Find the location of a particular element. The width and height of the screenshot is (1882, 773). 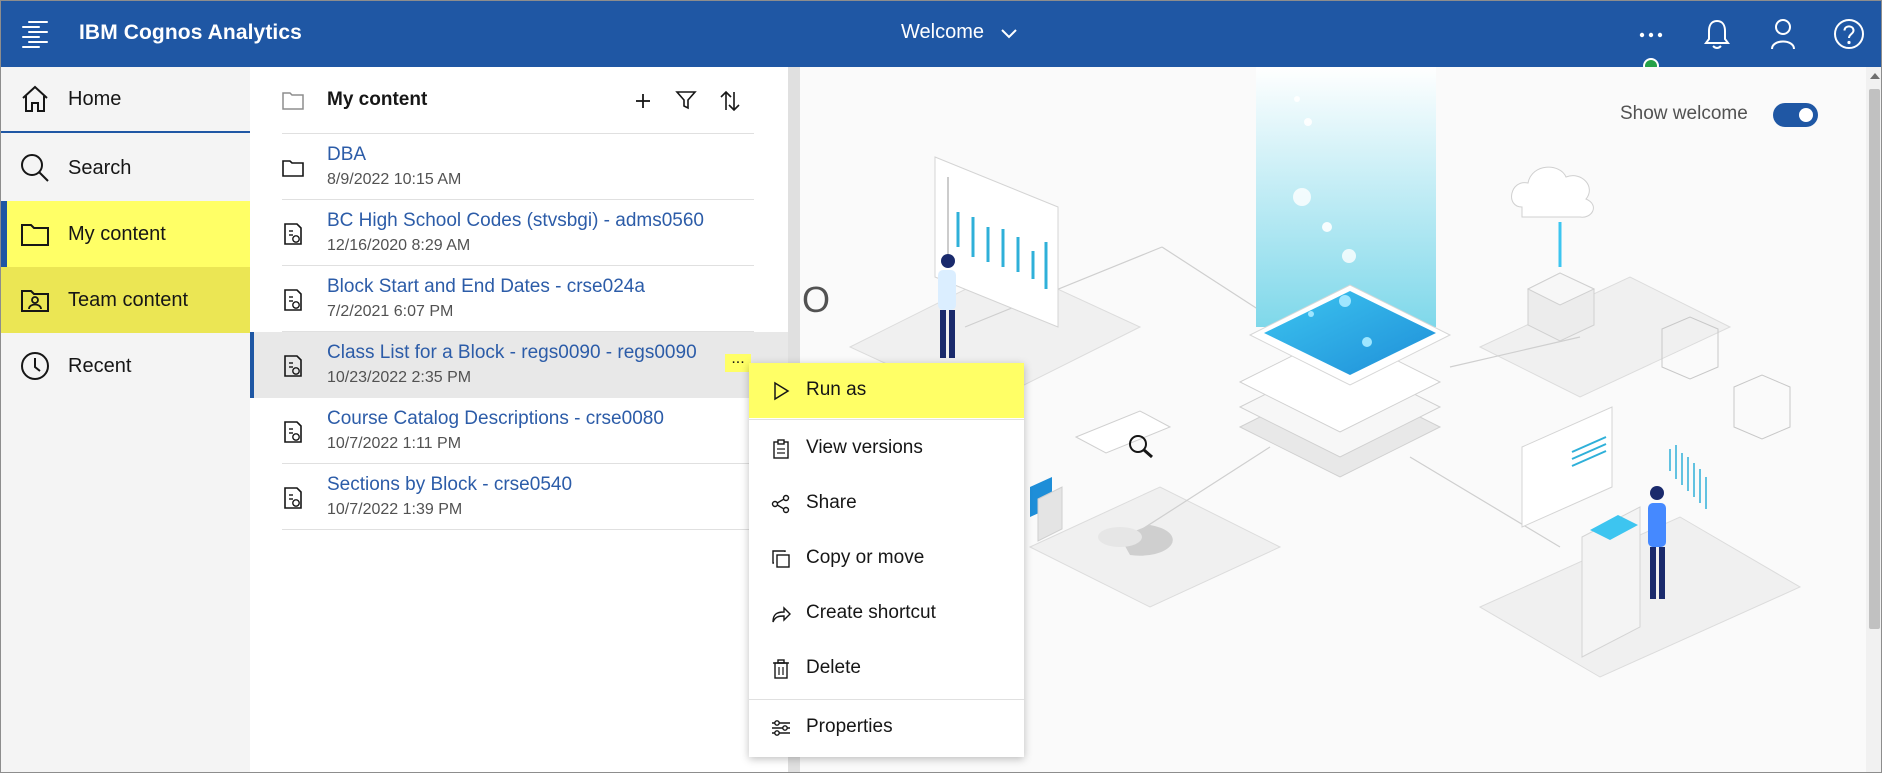

menu-item-copy-or-move: Copy or move is located at coordinates (886, 558).